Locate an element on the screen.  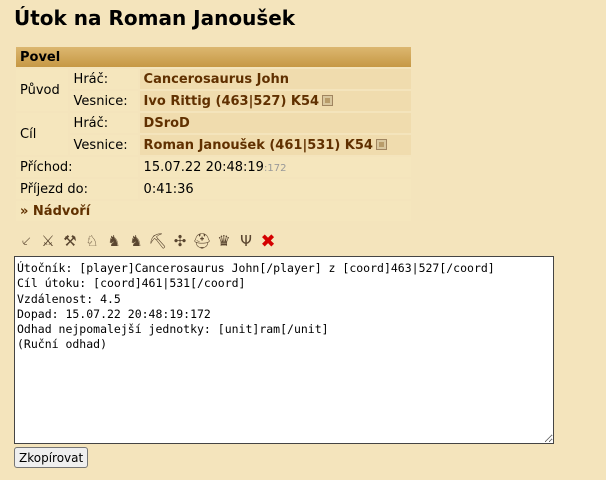
courtyard-cell: » Nádvoří is located at coordinates (213, 211).